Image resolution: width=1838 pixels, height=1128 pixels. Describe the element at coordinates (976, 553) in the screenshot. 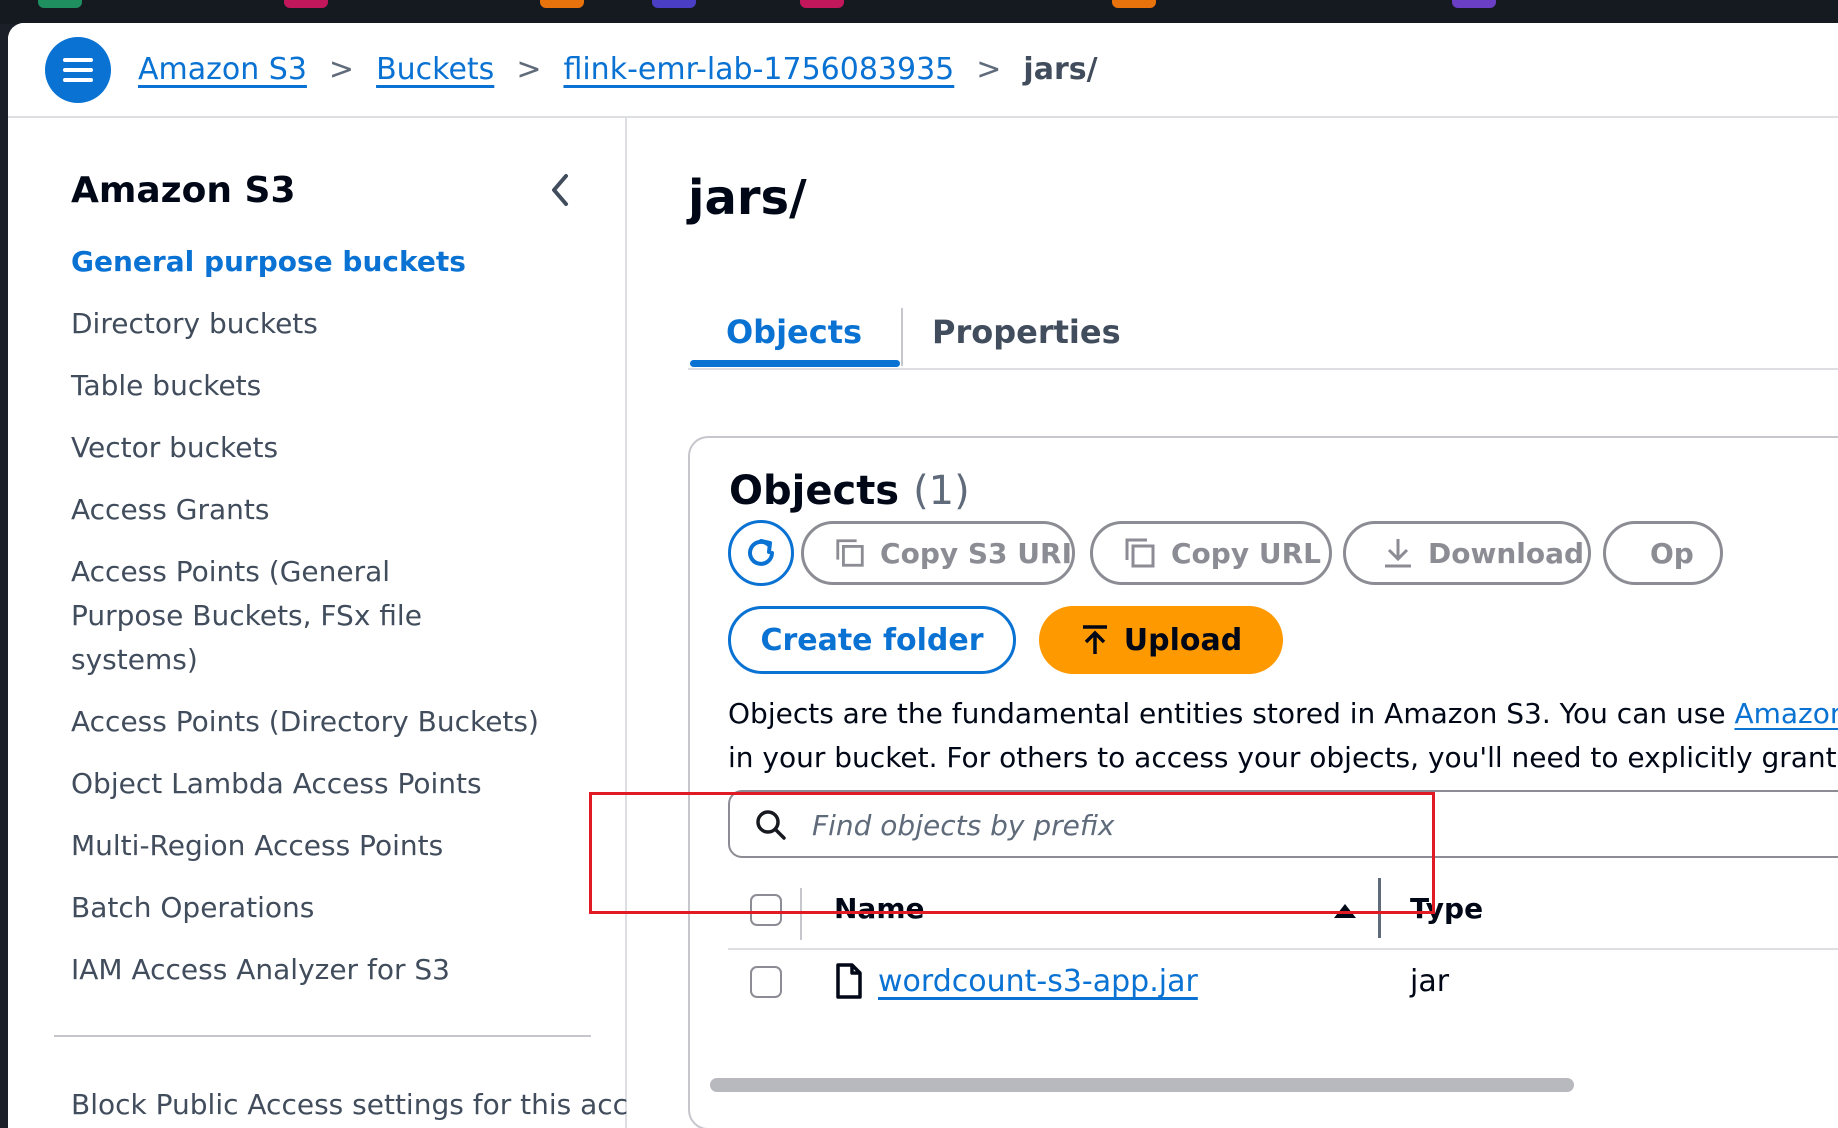

I see `copy-s3-uri-label: Copy S3 URI` at that location.